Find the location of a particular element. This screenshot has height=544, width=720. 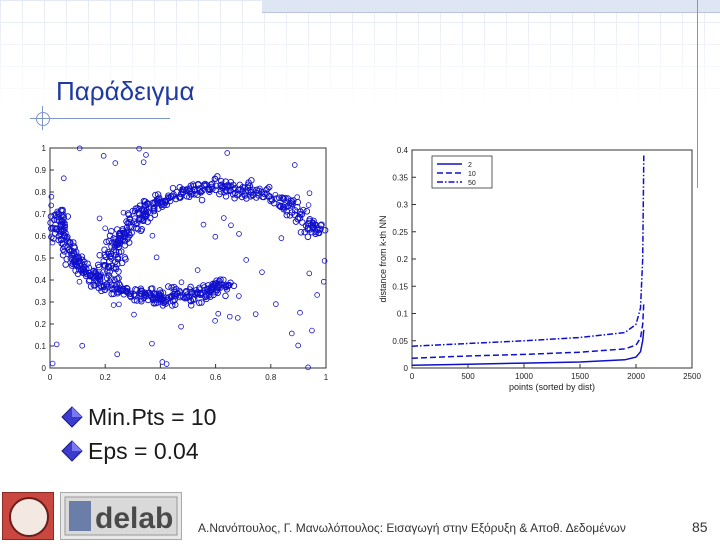

legend-label: 10 is located at coordinates (472, 174).